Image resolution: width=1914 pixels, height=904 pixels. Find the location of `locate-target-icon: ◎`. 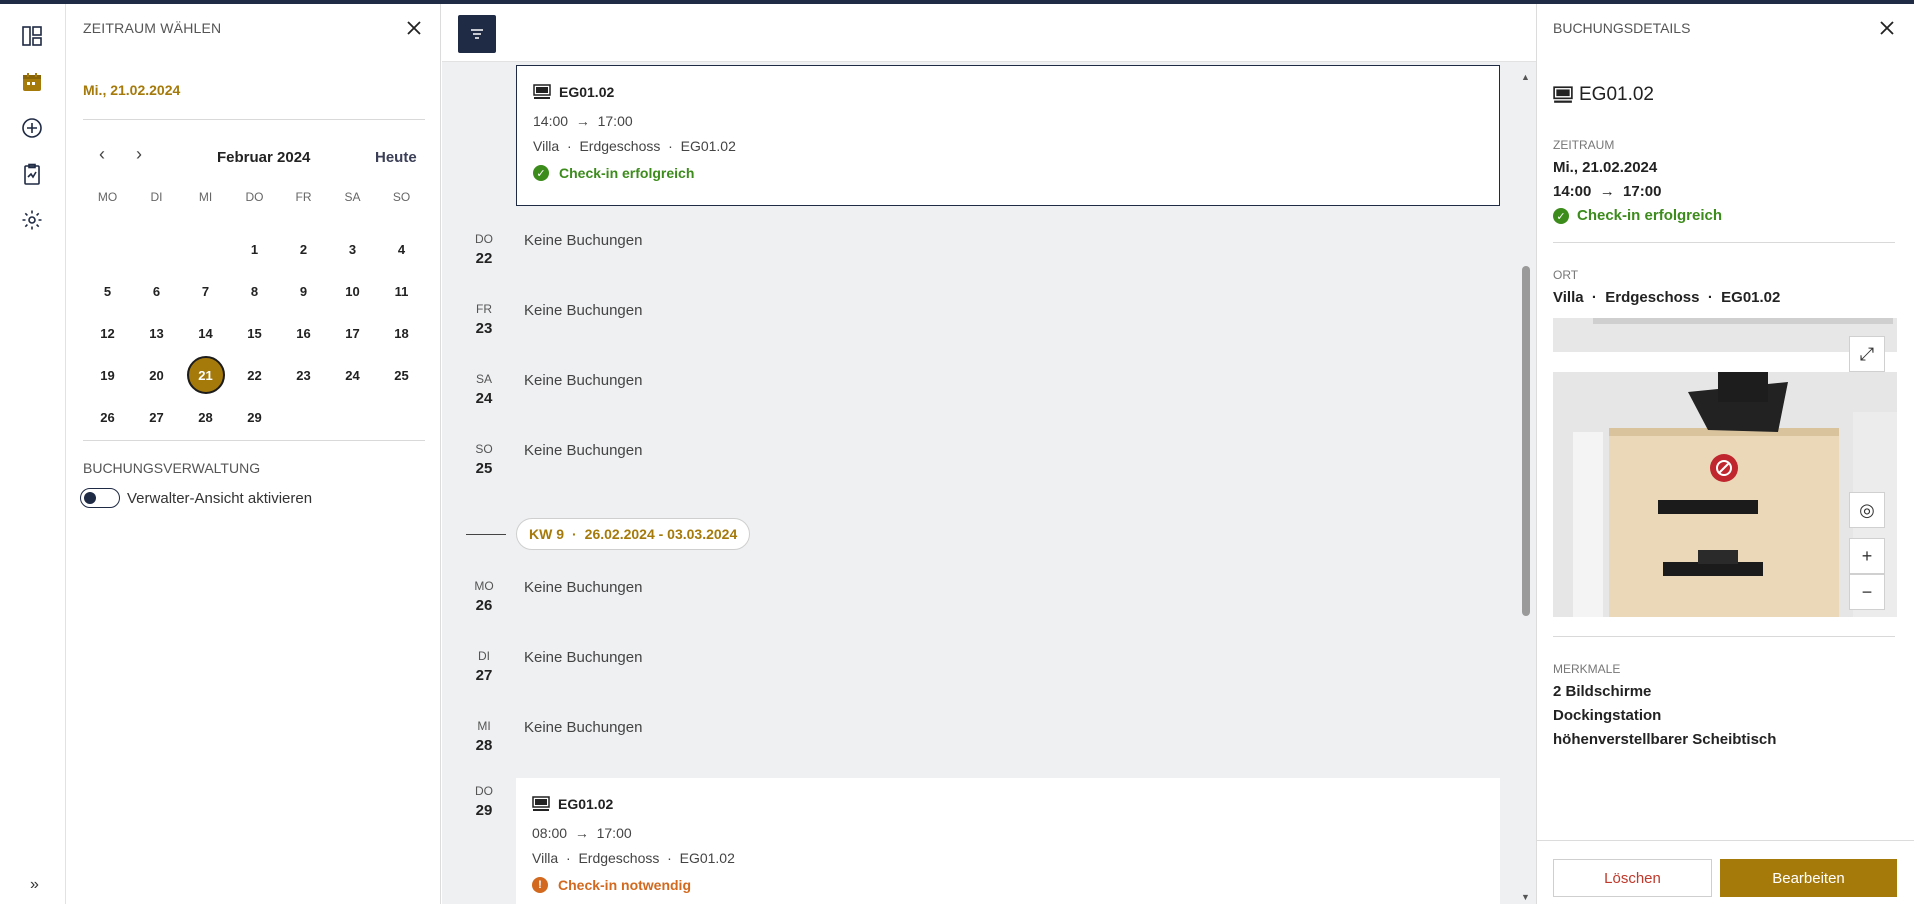

locate-target-icon: ◎ is located at coordinates (1867, 510).